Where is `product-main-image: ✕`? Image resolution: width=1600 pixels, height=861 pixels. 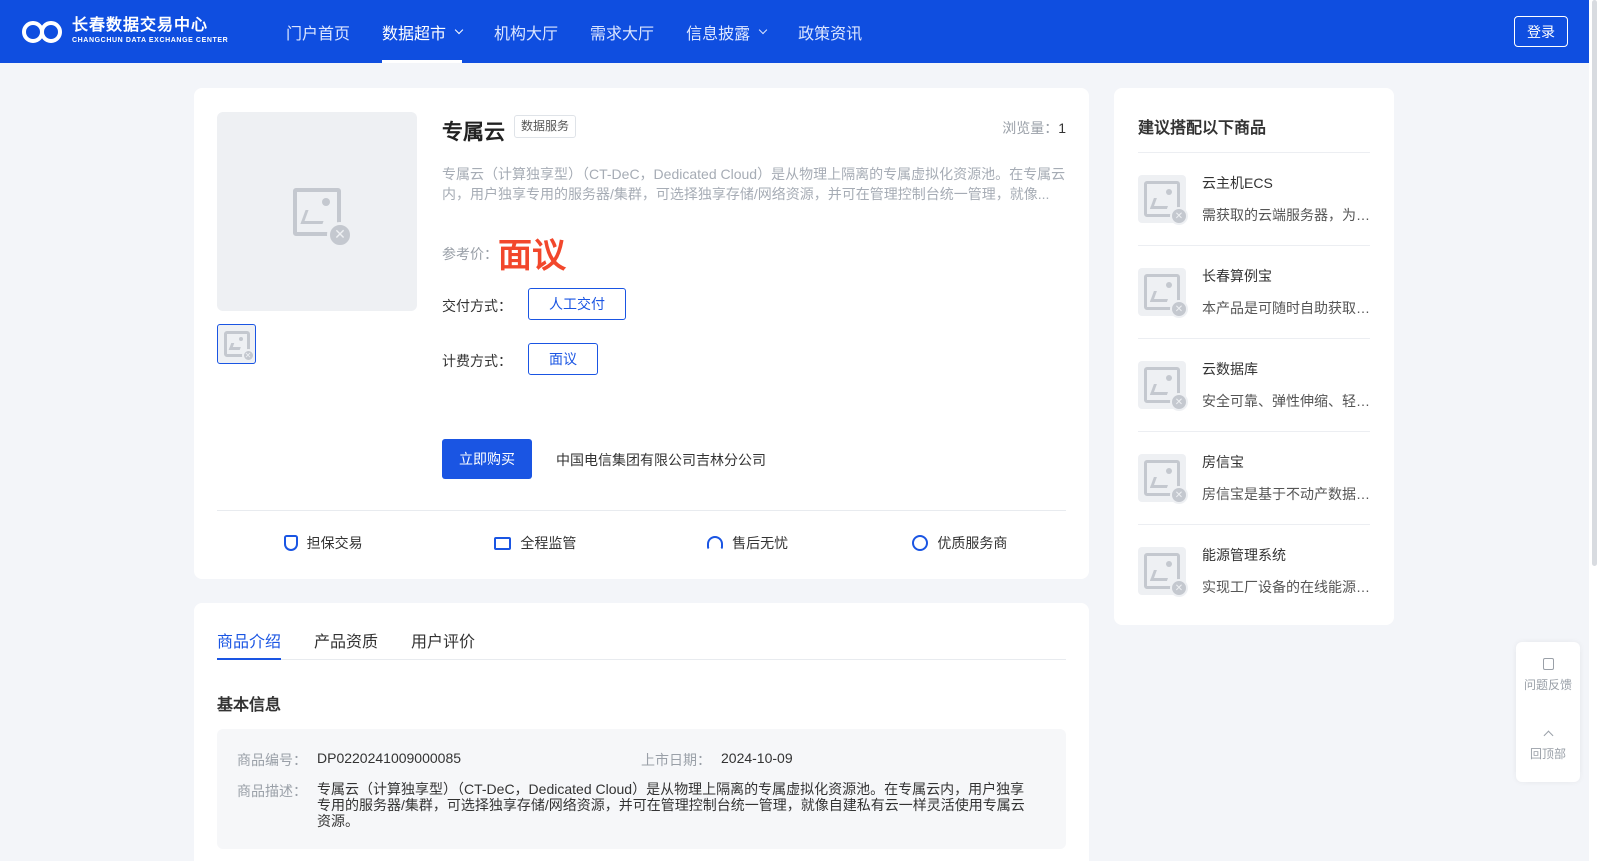 product-main-image: ✕ is located at coordinates (317, 211).